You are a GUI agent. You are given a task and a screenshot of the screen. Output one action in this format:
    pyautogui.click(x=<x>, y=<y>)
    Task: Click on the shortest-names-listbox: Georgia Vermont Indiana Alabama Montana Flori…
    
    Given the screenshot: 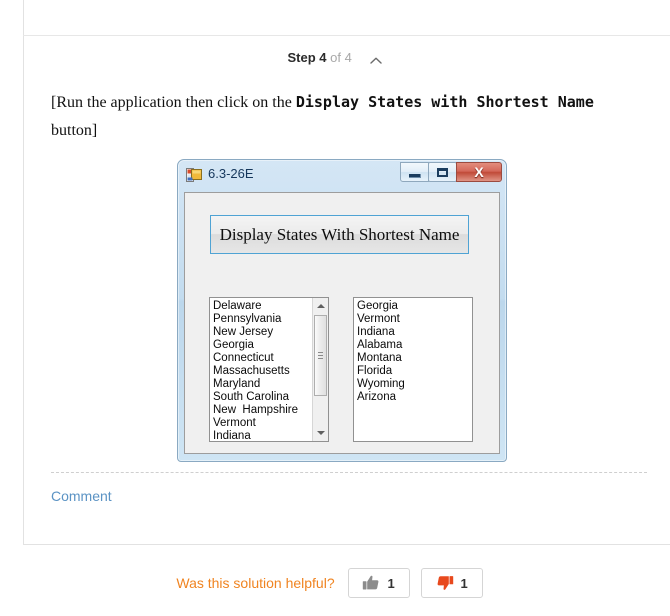 What is the action you would take?
    pyautogui.click(x=413, y=369)
    